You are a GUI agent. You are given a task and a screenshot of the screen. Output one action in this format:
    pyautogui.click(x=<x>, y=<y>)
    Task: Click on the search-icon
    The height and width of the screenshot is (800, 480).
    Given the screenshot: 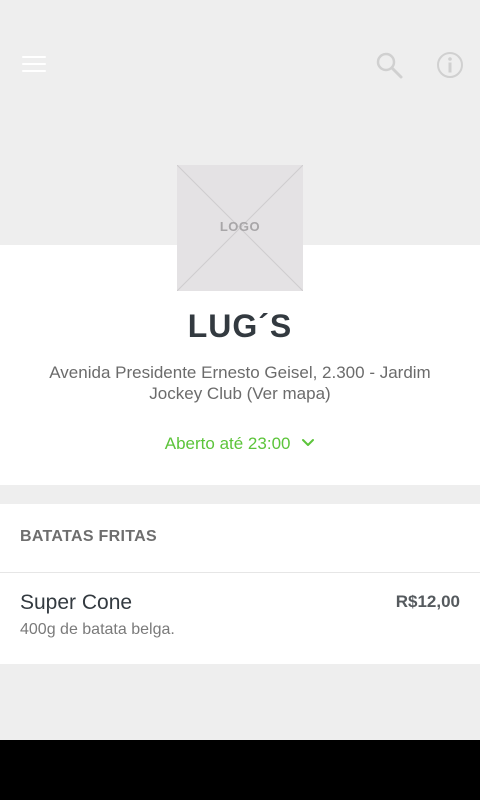 What is the action you would take?
    pyautogui.click(x=390, y=66)
    